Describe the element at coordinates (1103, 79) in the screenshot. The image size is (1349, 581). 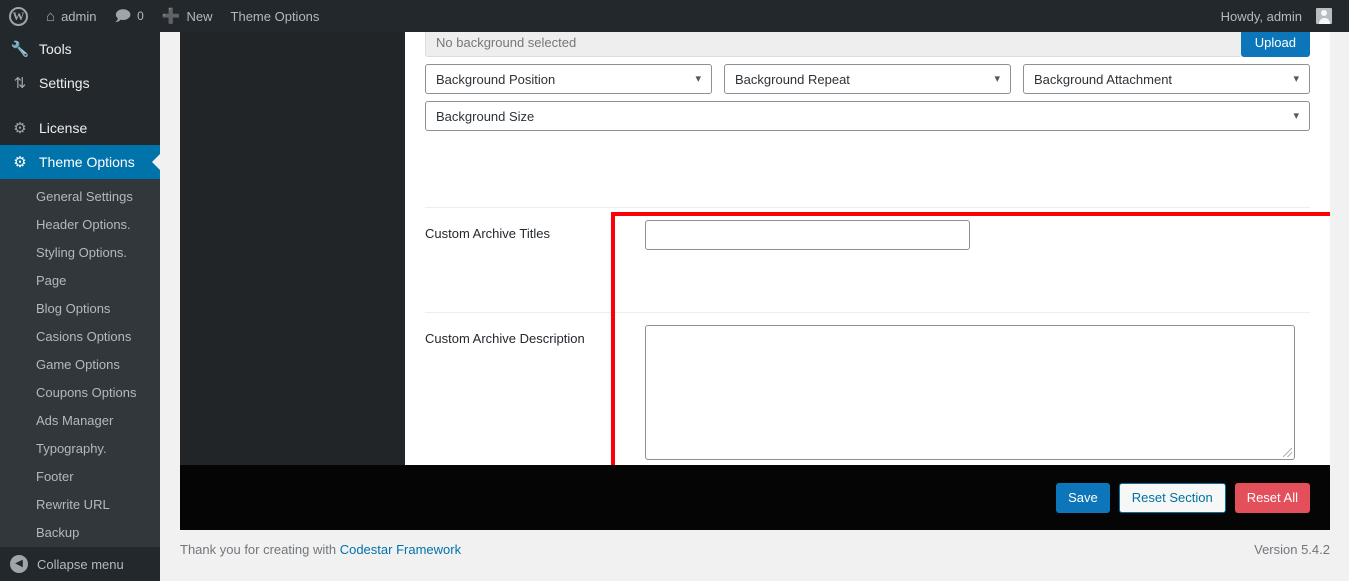
I see `background-attachment-label: Background Attachment` at that location.